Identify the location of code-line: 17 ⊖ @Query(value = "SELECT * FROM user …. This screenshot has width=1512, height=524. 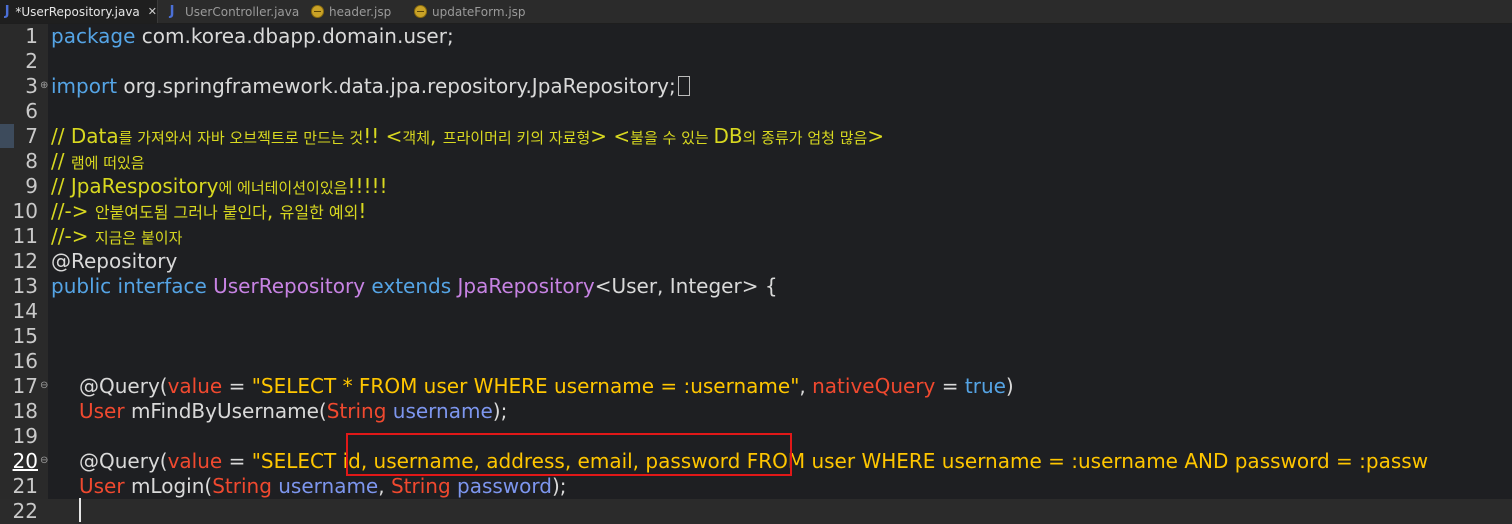
(756, 386).